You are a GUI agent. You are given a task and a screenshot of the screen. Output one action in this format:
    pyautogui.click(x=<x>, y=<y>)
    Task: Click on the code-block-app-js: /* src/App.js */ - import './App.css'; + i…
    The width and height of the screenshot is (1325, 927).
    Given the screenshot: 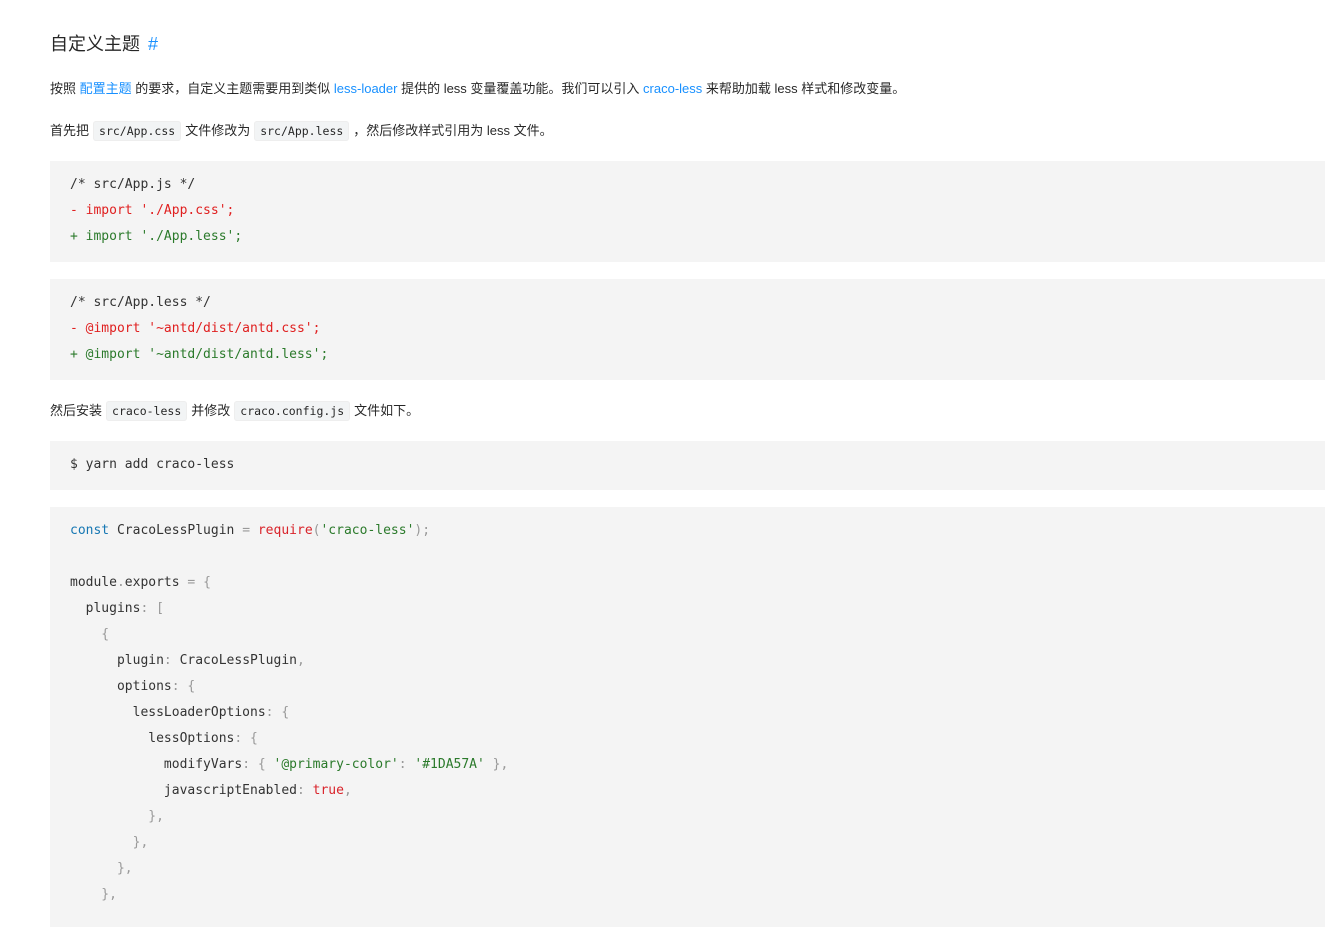 What is the action you would take?
    pyautogui.click(x=687, y=211)
    